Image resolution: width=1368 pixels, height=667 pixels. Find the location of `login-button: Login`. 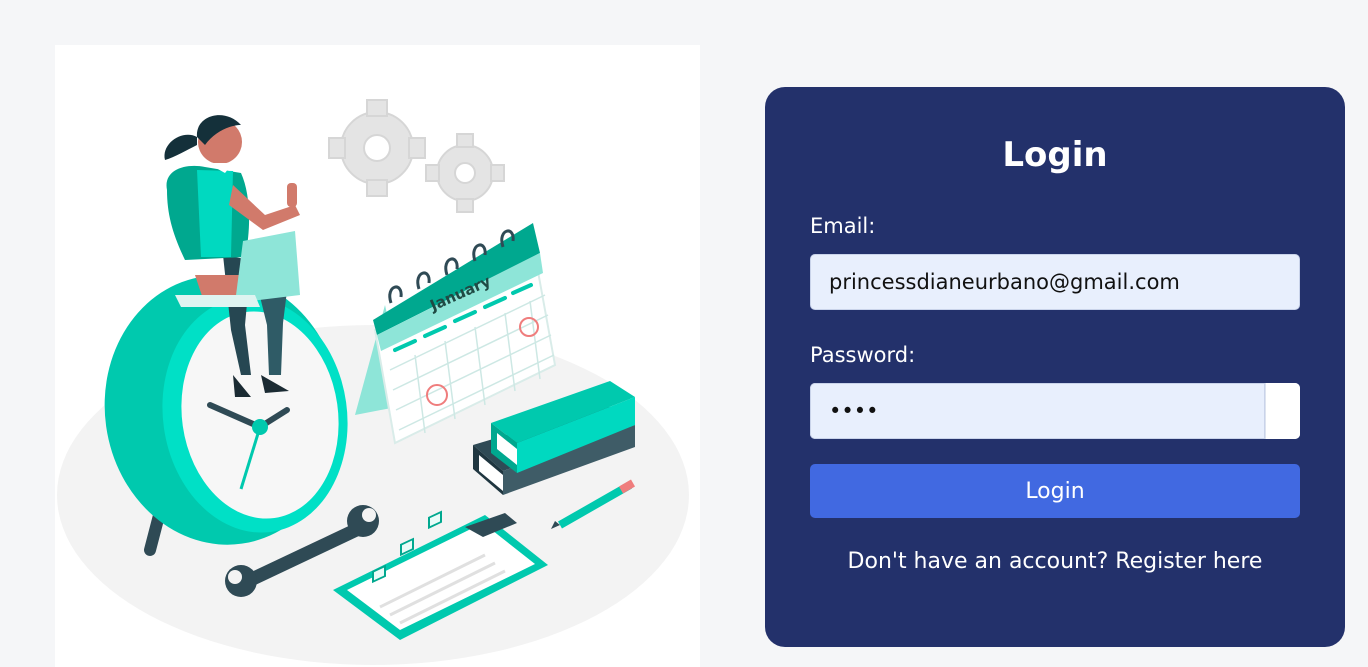

login-button: Login is located at coordinates (1055, 491).